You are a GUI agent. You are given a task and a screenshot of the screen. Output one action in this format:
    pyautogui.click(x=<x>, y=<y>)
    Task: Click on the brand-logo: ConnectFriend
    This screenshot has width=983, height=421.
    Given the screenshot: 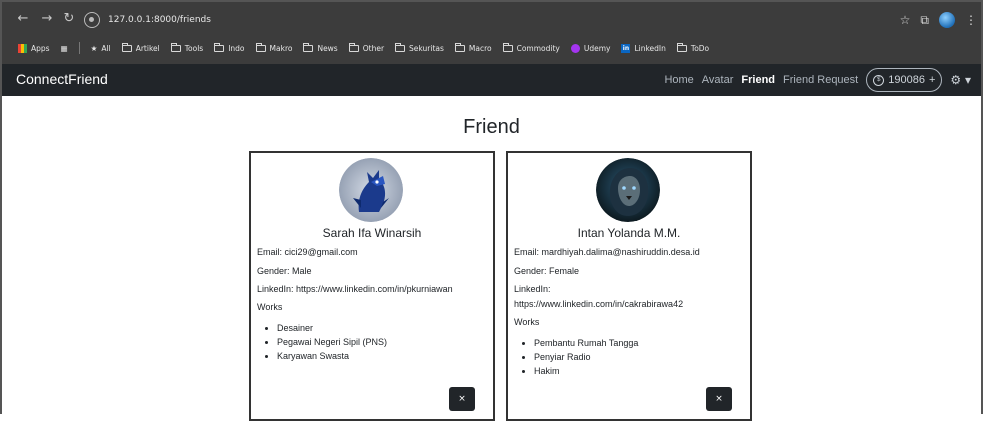 What is the action you would take?
    pyautogui.click(x=62, y=79)
    